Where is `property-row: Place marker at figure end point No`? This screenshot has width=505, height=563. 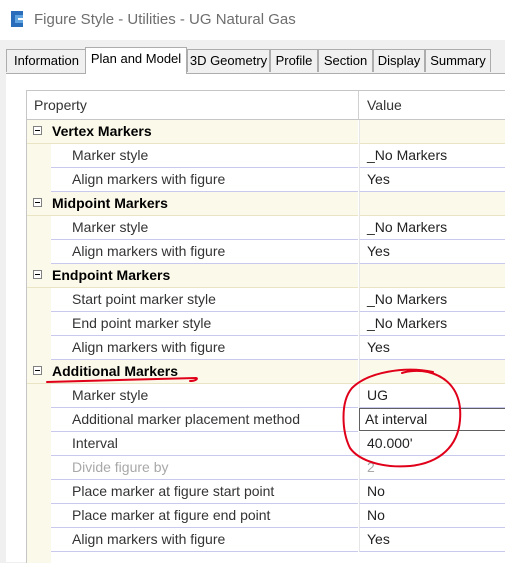 property-row: Place marker at figure end point No is located at coordinates (266, 516).